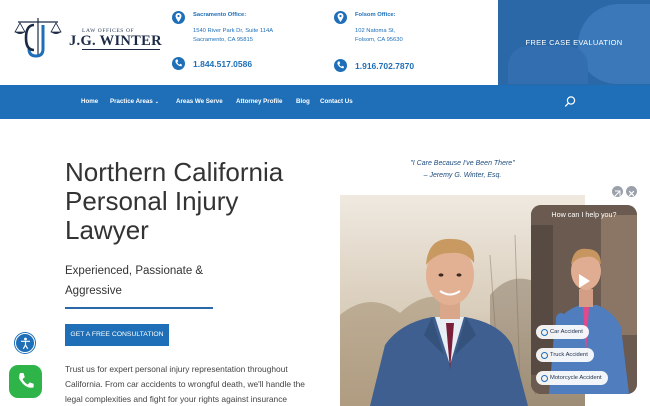  Describe the element at coordinates (38, 38) in the screenshot. I see `logo-scales-icon` at that location.